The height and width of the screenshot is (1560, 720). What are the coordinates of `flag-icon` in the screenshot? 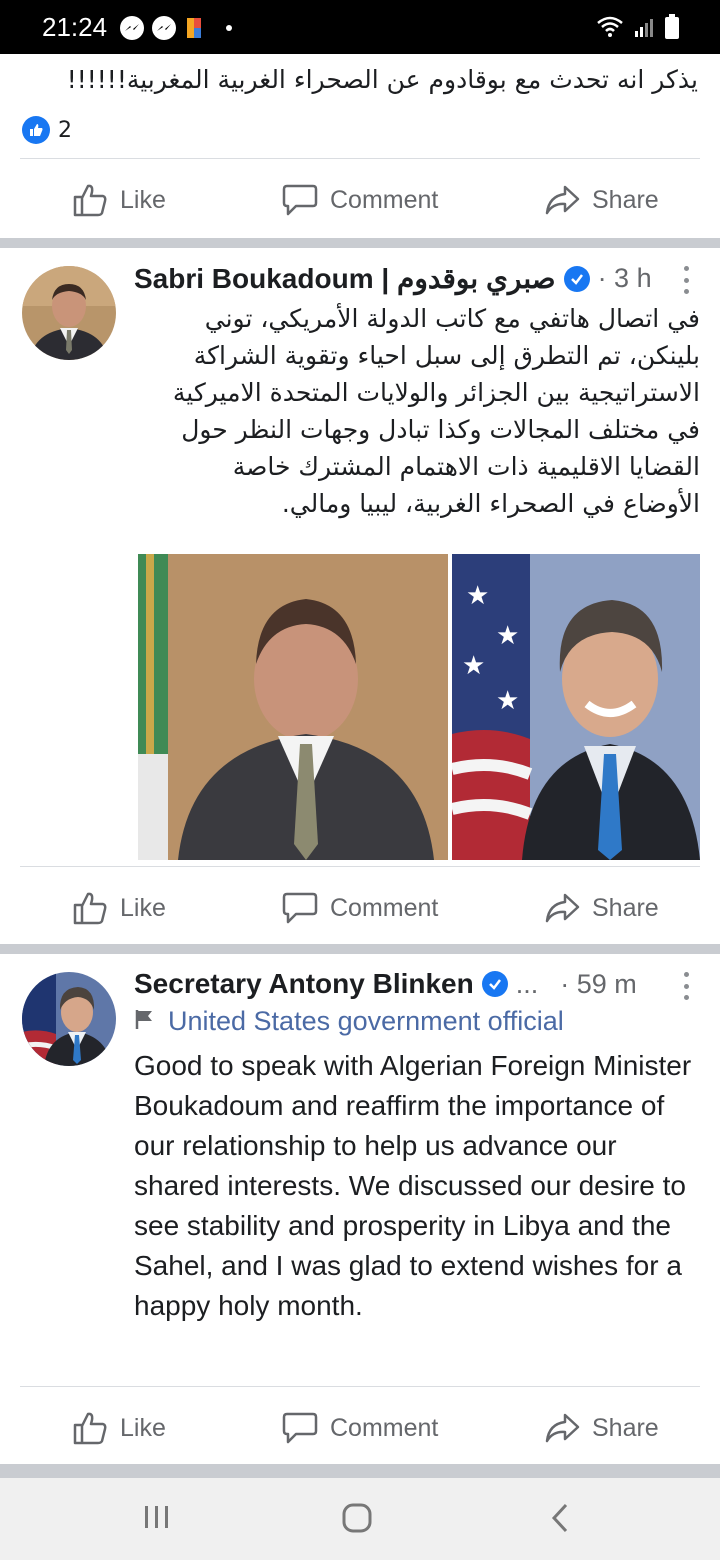 It's located at (145, 1021).